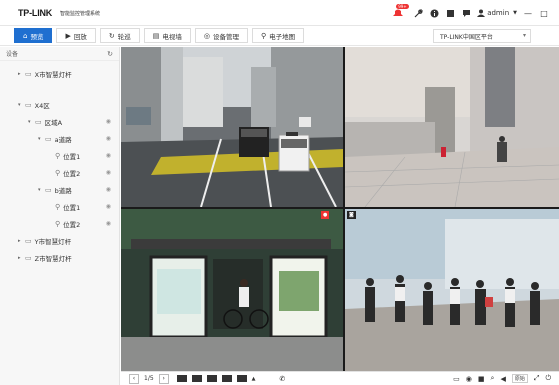 This screenshot has width=559, height=385. Describe the element at coordinates (110, 54) in the screenshot. I see `refresh-icon: ↻` at that location.